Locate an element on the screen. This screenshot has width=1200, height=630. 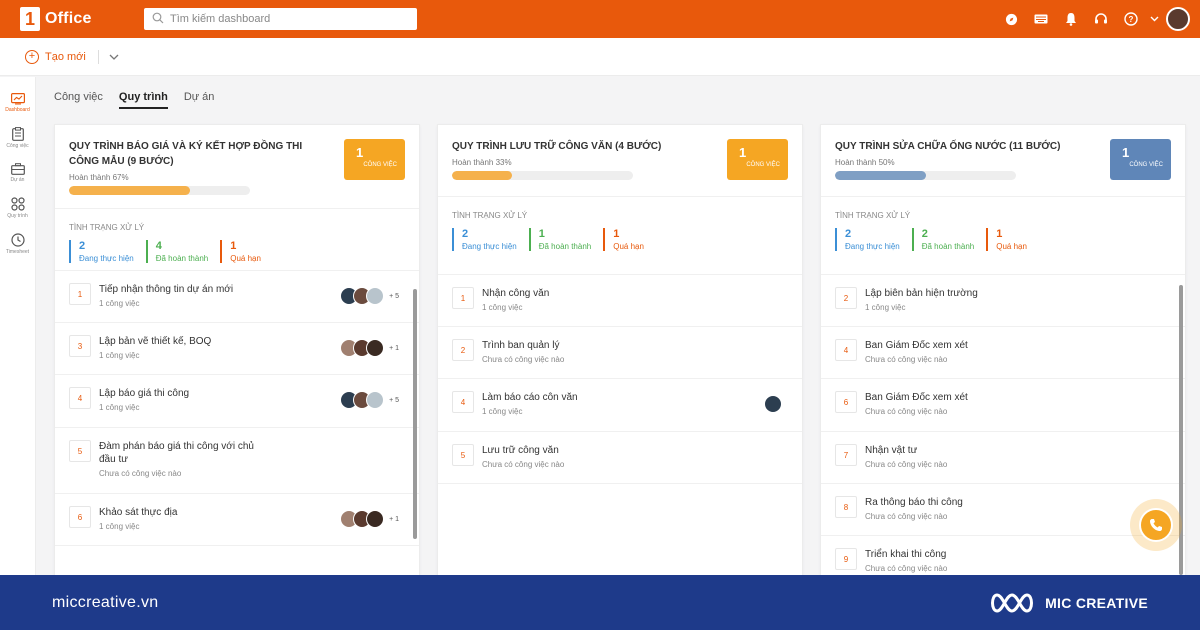
assignee-avatars is located at coordinates (773, 404).